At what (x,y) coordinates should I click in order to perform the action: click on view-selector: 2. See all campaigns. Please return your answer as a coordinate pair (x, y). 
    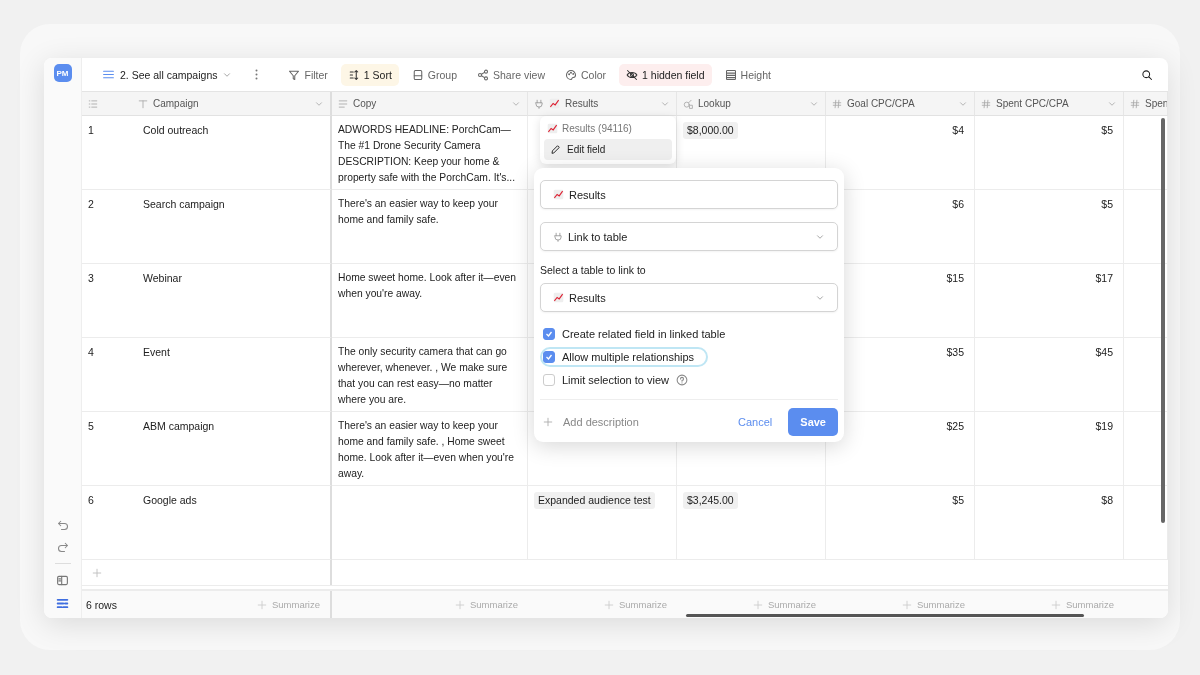
    Looking at the image, I should click on (167, 74).